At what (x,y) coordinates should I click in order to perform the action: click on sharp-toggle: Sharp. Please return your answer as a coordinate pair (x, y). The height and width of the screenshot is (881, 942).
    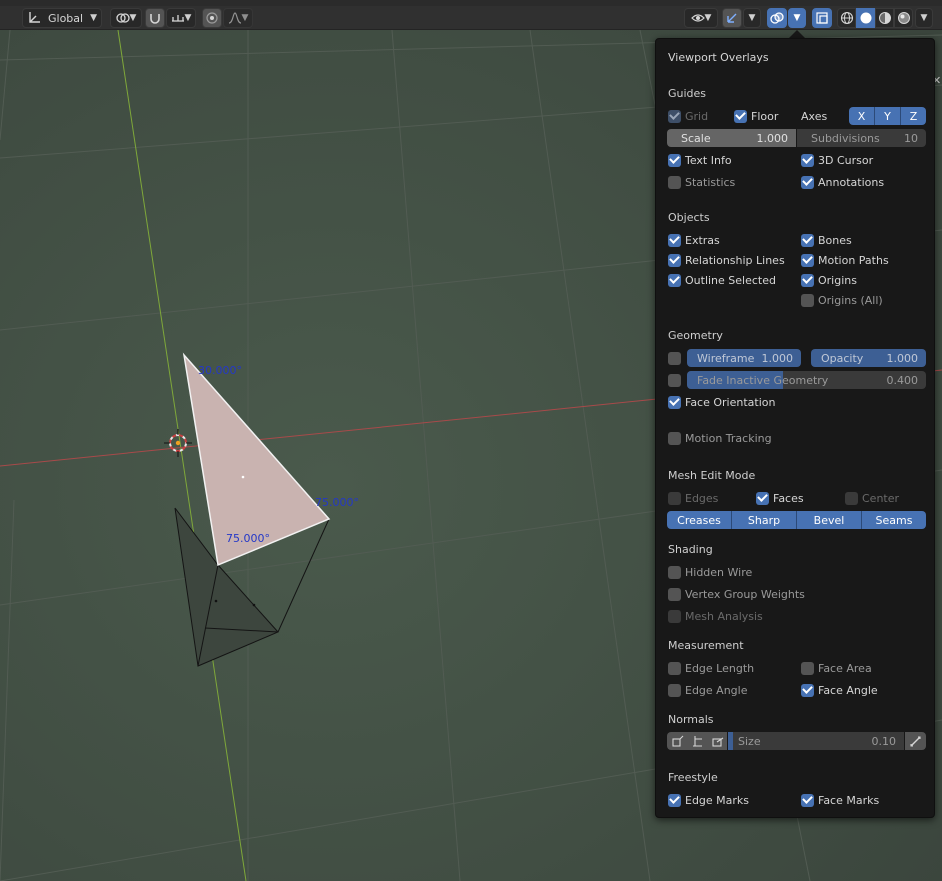
    Looking at the image, I should click on (764, 520).